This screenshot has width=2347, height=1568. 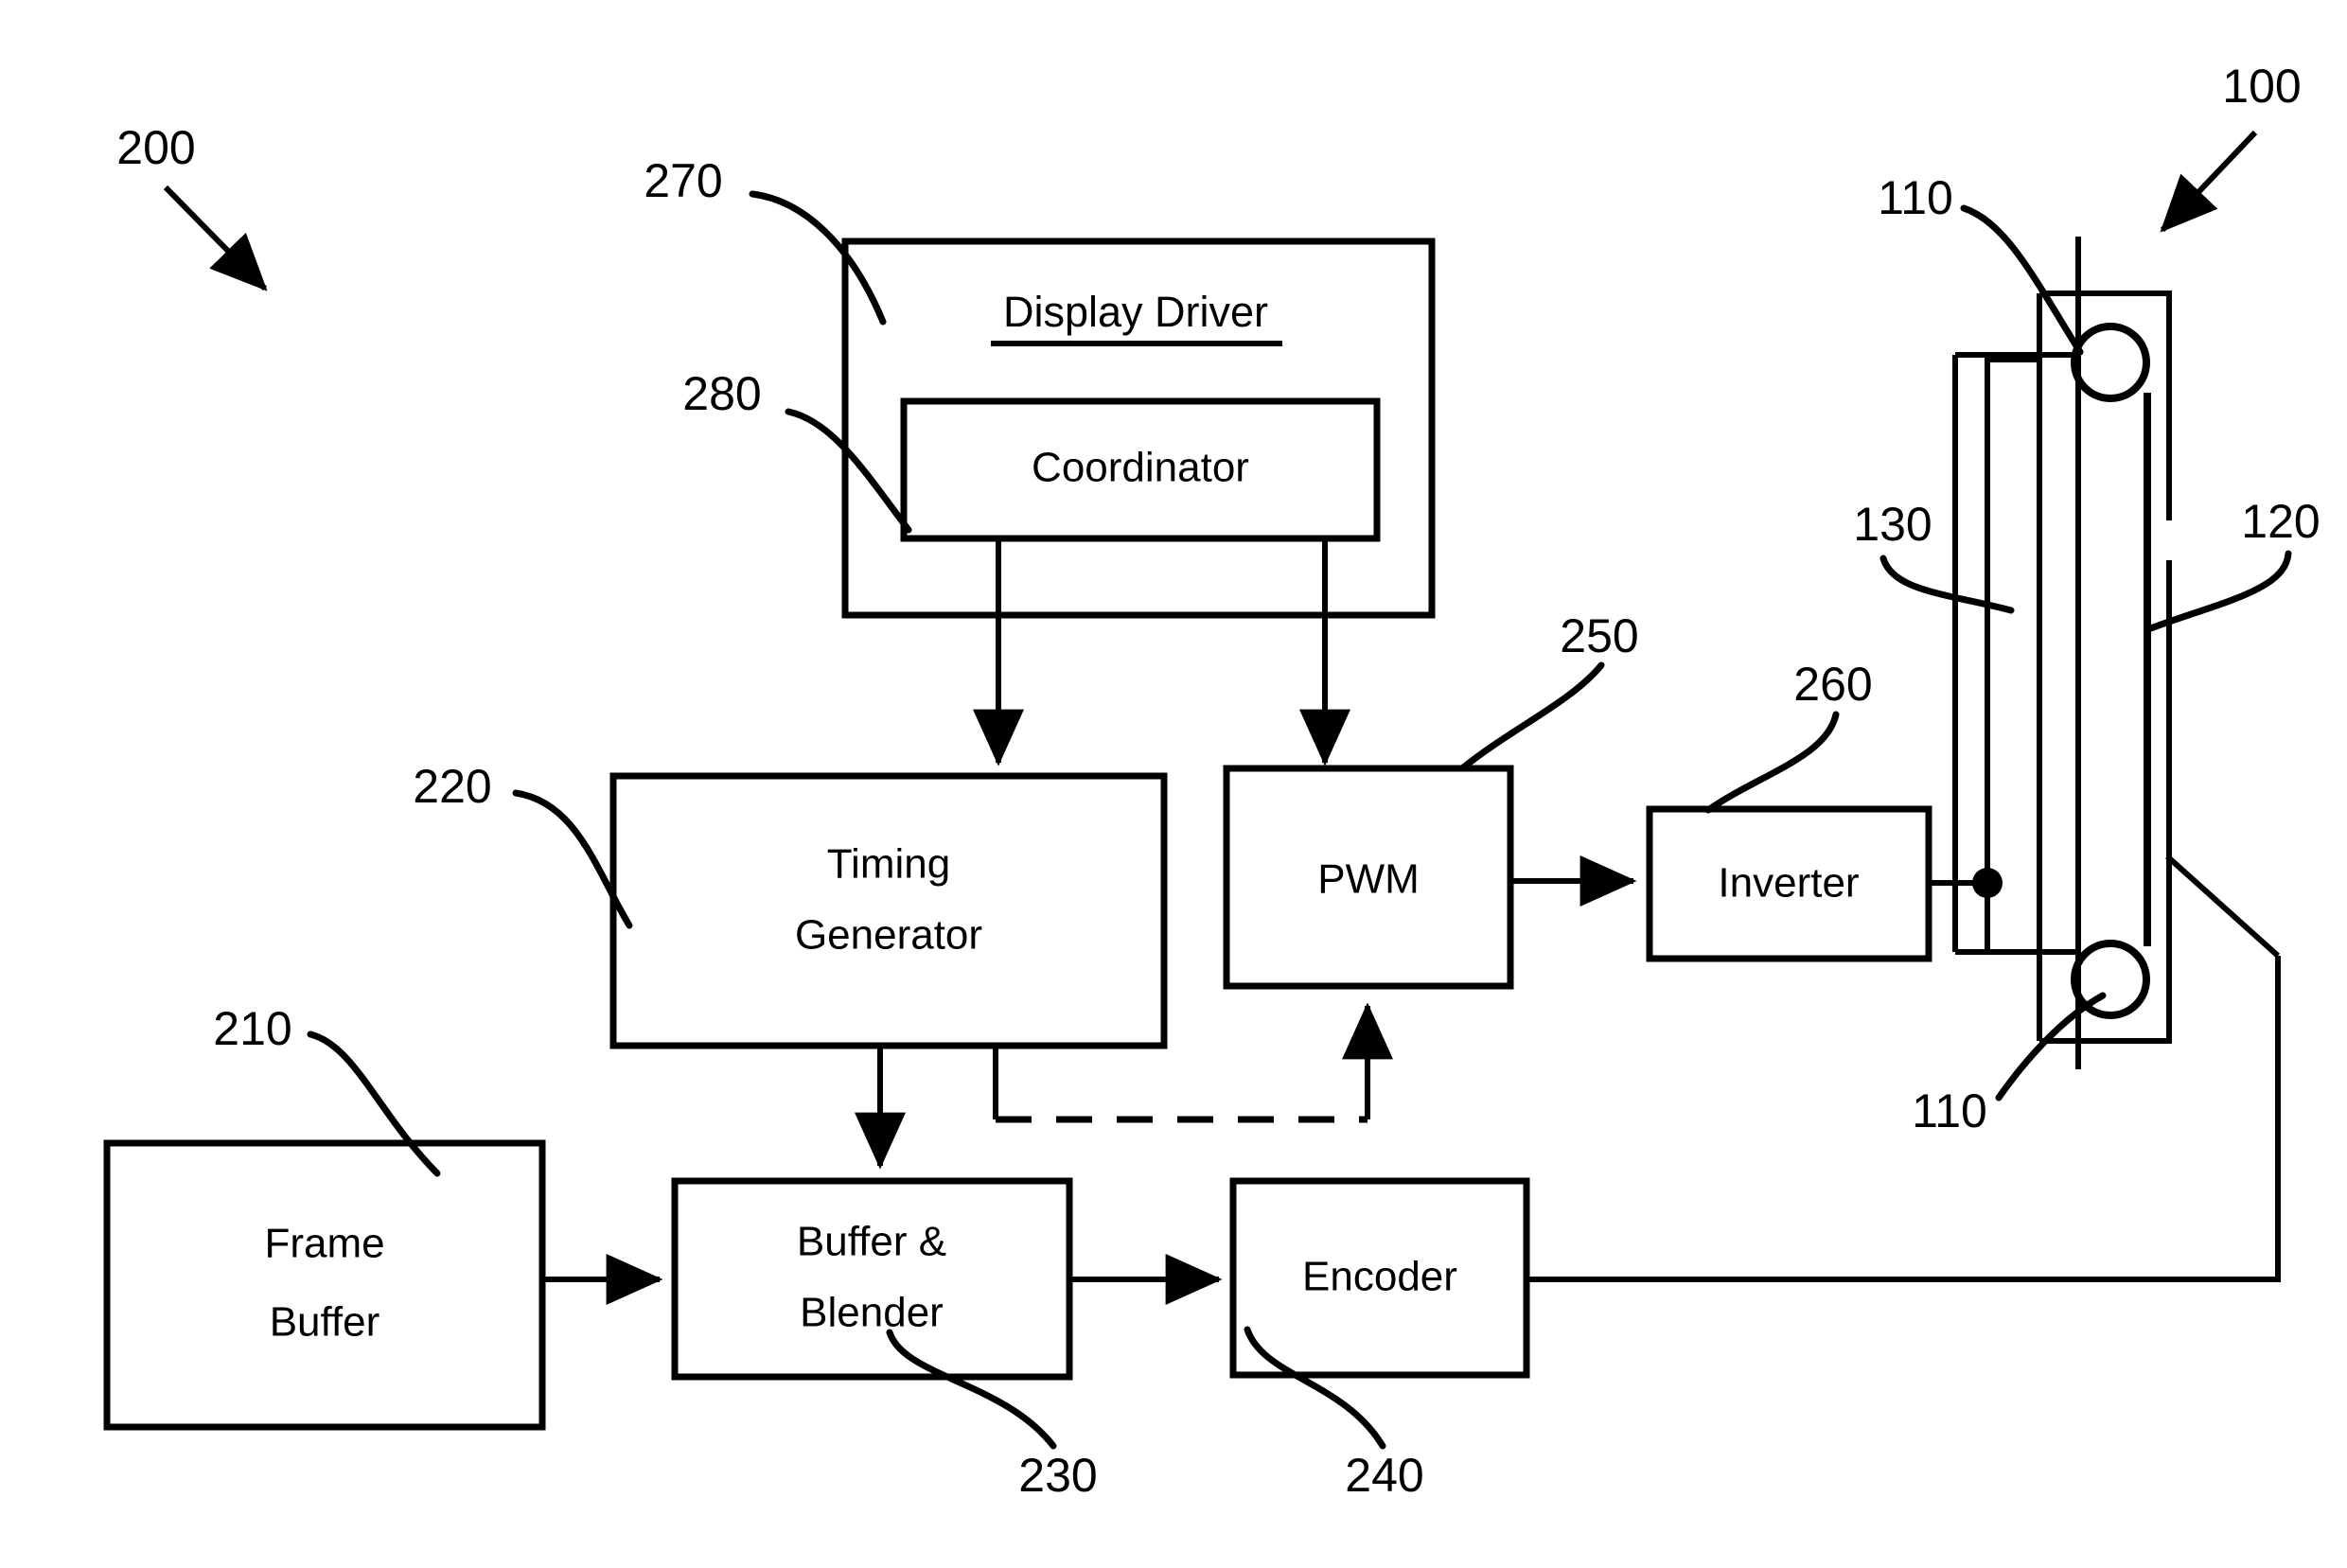 I want to click on display-driver-title: Display Driver, so click(x=1135, y=312).